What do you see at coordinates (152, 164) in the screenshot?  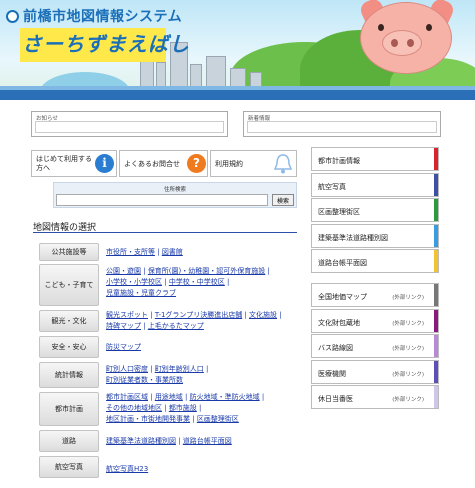 I see `faq-label: よくあるお問合せ` at bounding box center [152, 164].